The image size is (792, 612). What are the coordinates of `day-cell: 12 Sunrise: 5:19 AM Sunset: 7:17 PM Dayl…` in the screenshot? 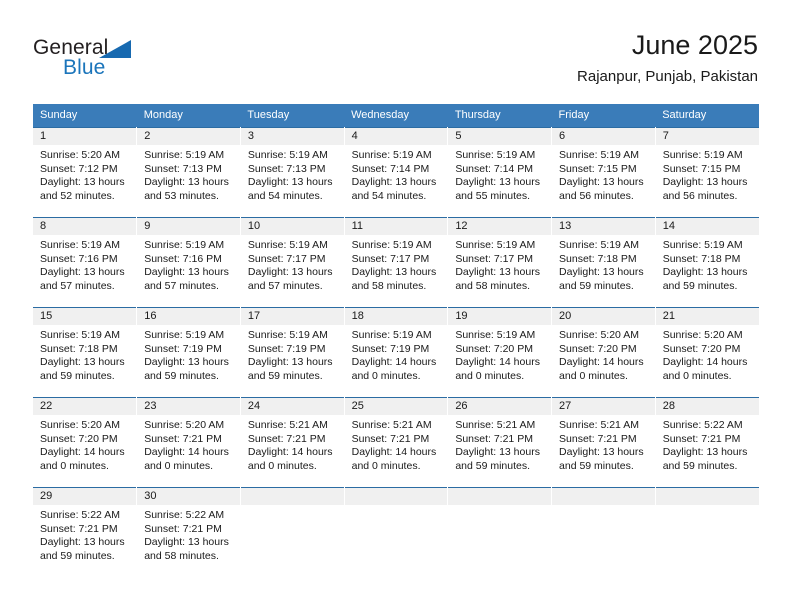 It's located at (500, 262).